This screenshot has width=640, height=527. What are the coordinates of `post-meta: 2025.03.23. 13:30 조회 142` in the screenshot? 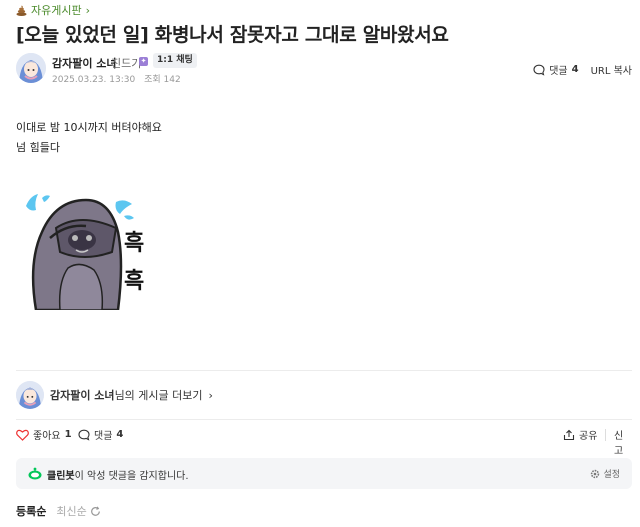 It's located at (119, 78).